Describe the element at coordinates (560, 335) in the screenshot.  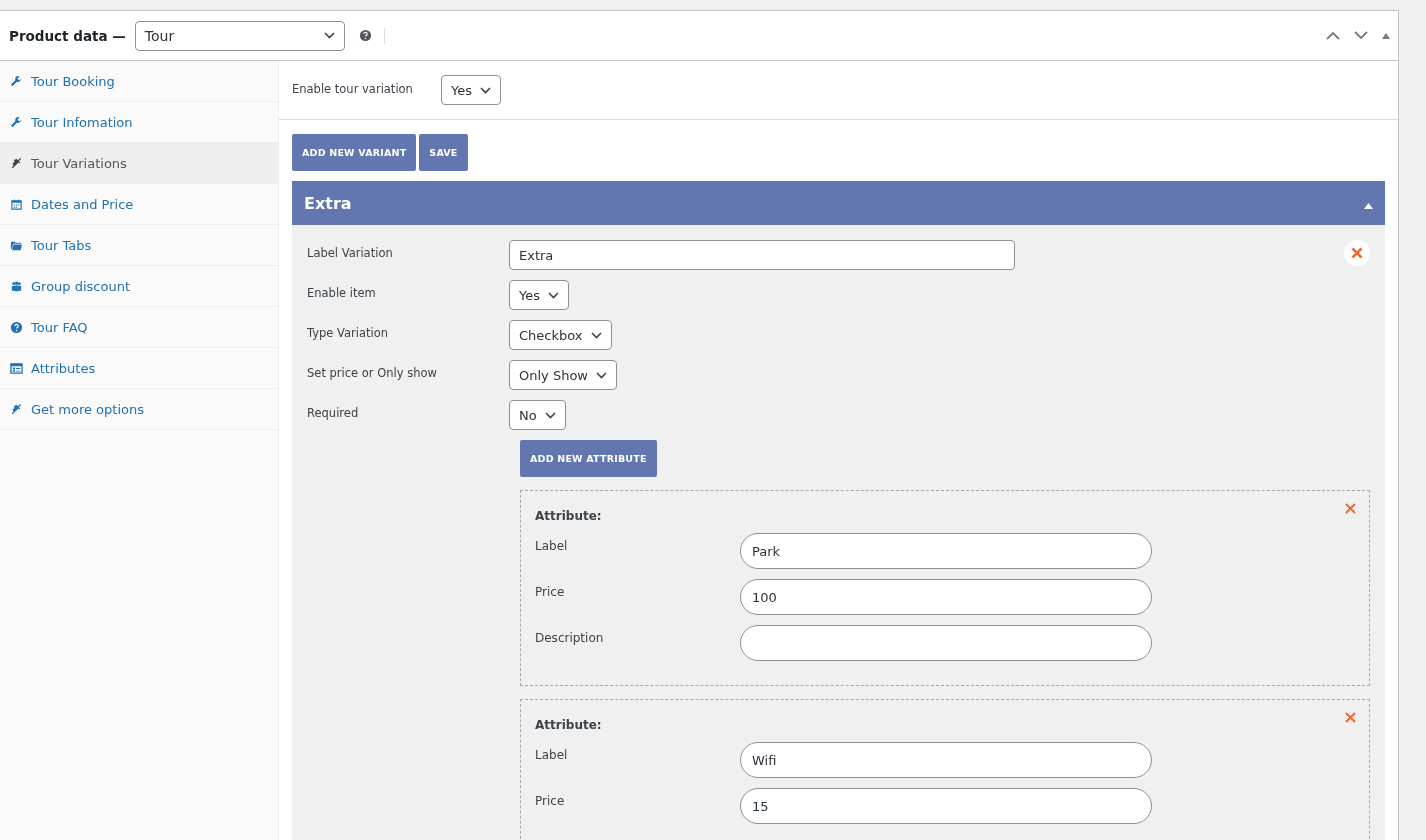
I see `dropdown: Checkbox` at that location.